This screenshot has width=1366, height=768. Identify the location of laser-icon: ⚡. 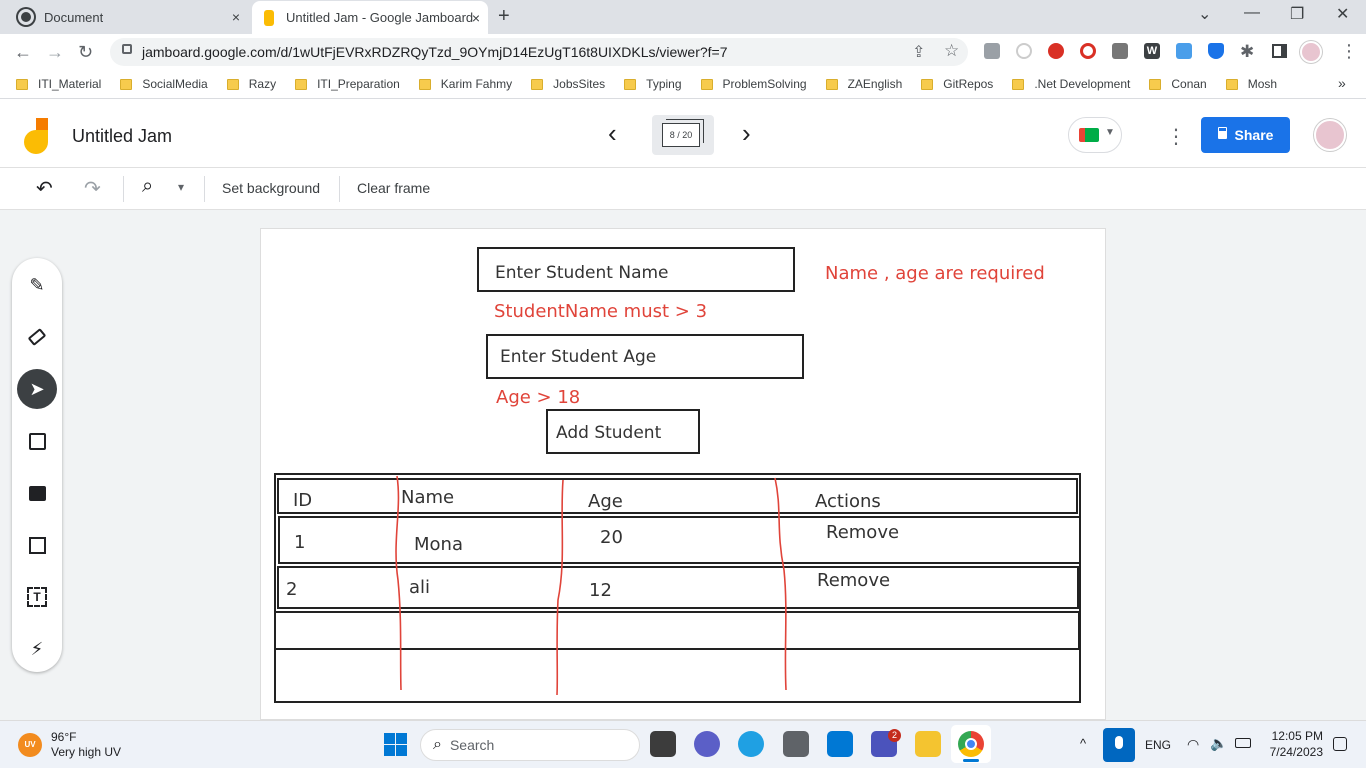
(37, 649).